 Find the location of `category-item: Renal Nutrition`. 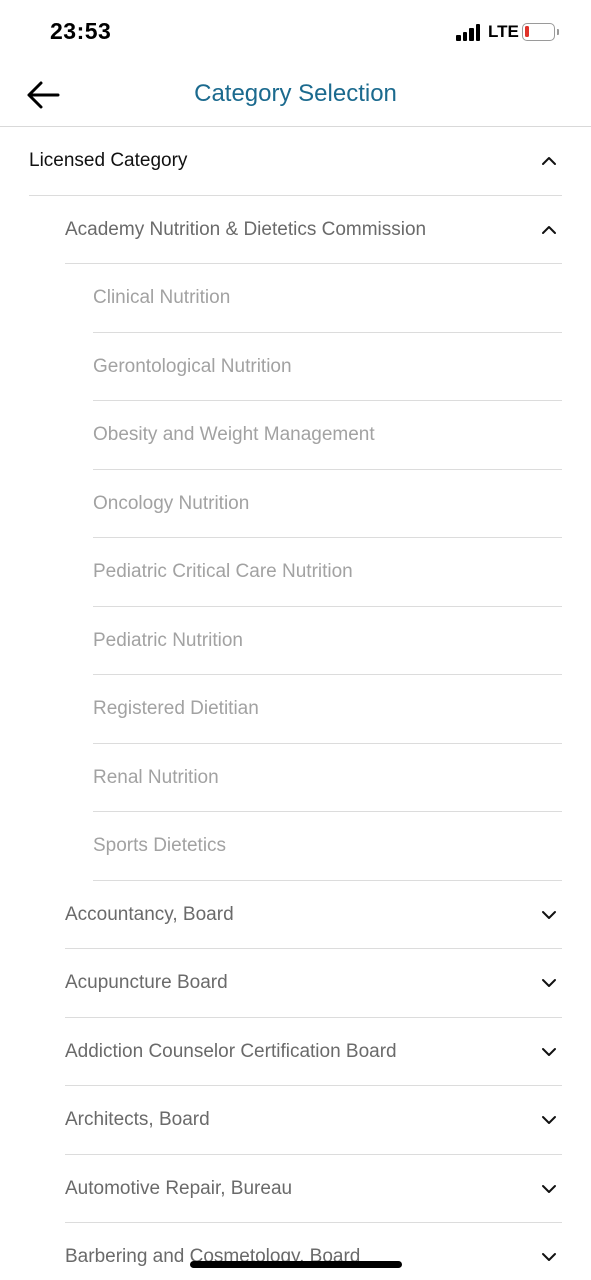

category-item: Renal Nutrition is located at coordinates (327, 778).